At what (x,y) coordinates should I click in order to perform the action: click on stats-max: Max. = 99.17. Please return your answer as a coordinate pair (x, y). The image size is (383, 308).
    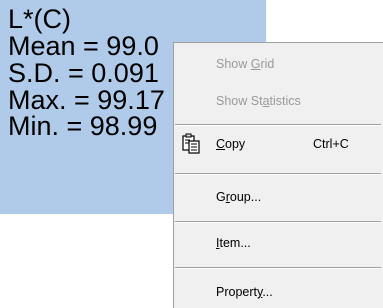
    Looking at the image, I should click on (86, 100).